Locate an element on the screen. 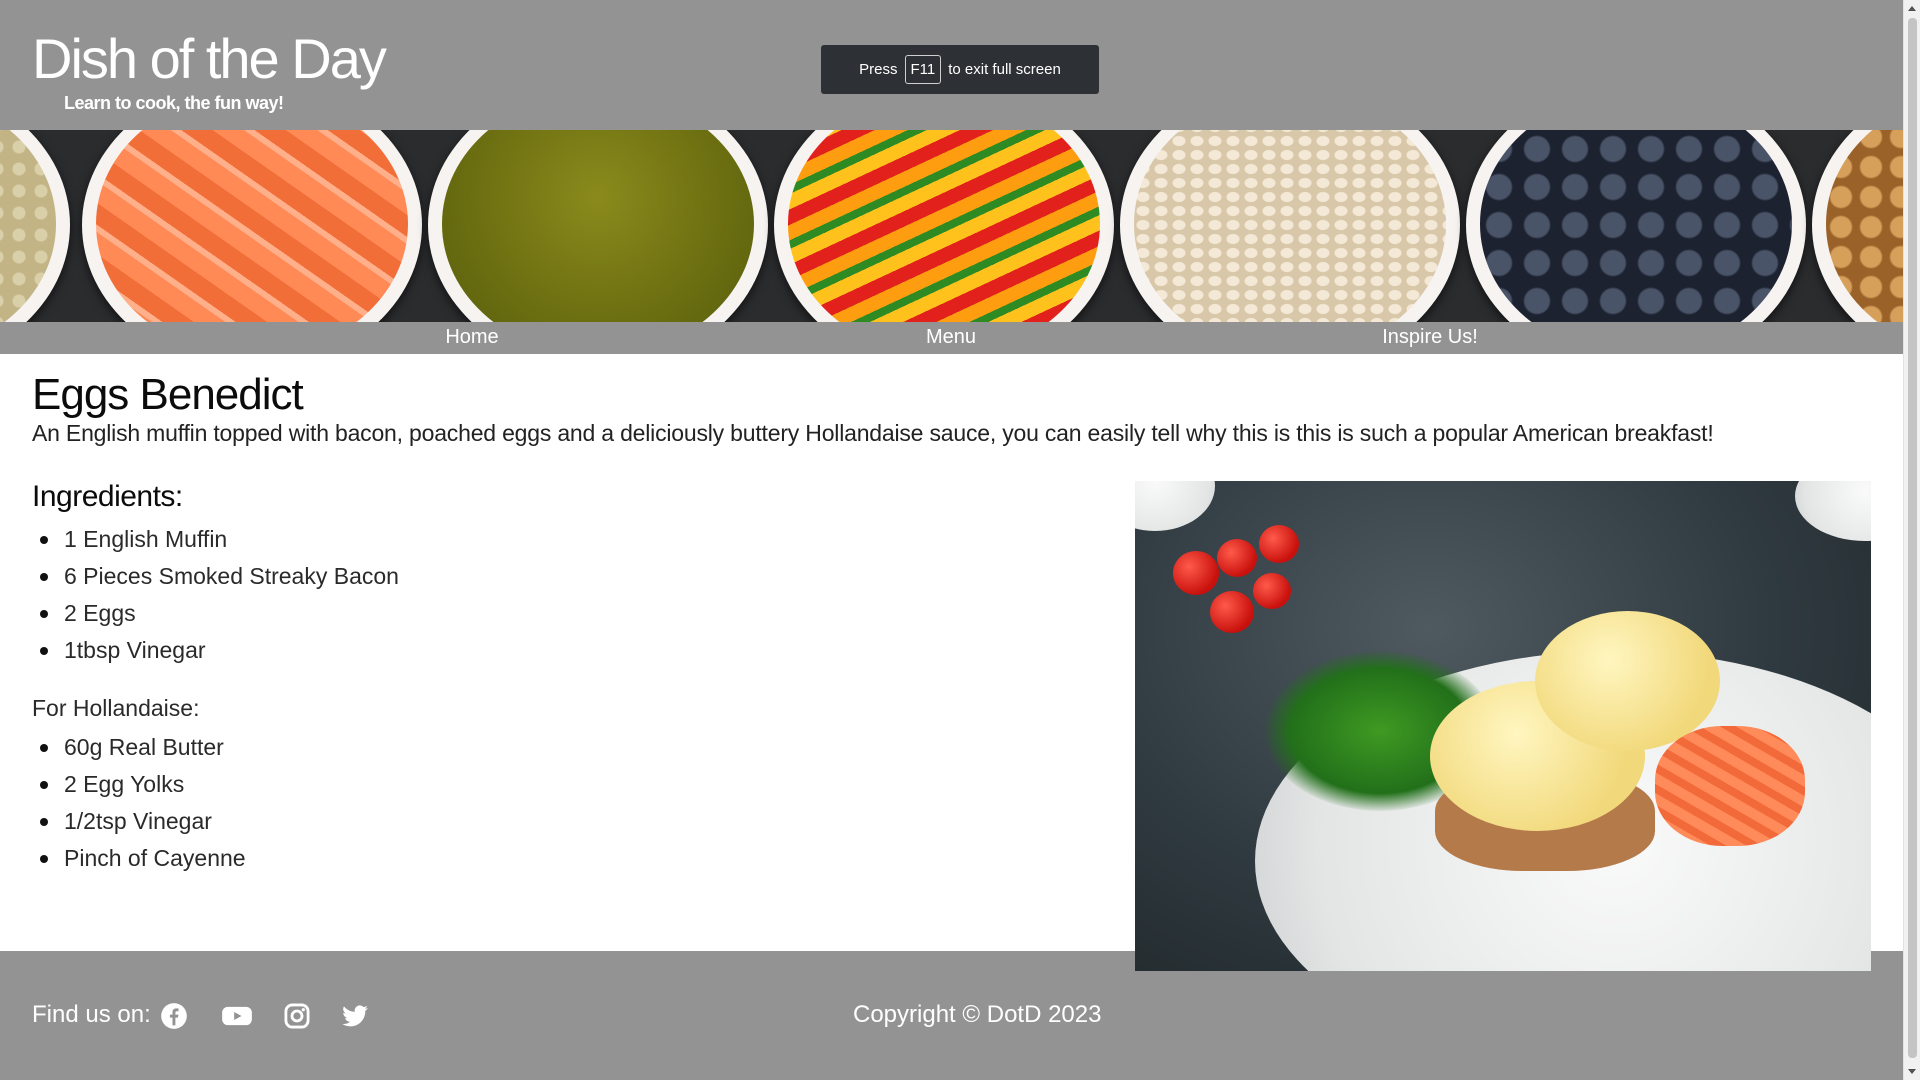  twitter-icon is located at coordinates (355, 1016).